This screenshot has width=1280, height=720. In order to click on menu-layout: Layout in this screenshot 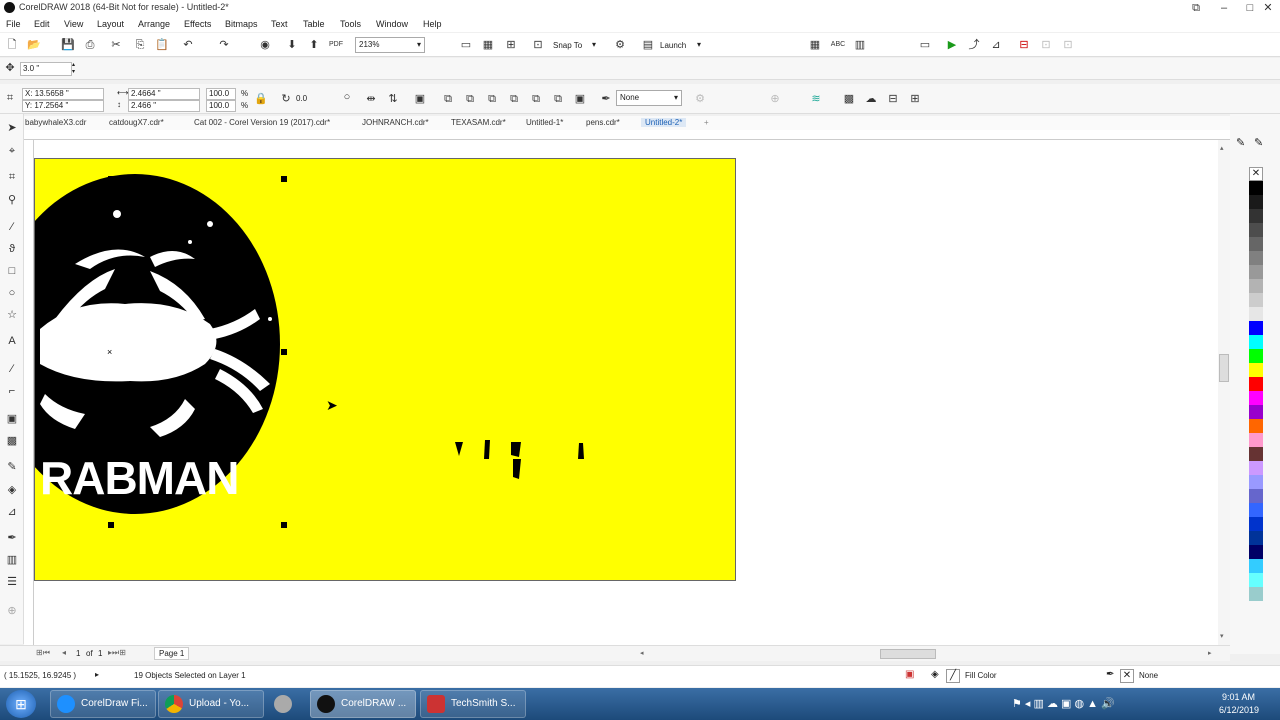, I will do `click(110, 24)`.